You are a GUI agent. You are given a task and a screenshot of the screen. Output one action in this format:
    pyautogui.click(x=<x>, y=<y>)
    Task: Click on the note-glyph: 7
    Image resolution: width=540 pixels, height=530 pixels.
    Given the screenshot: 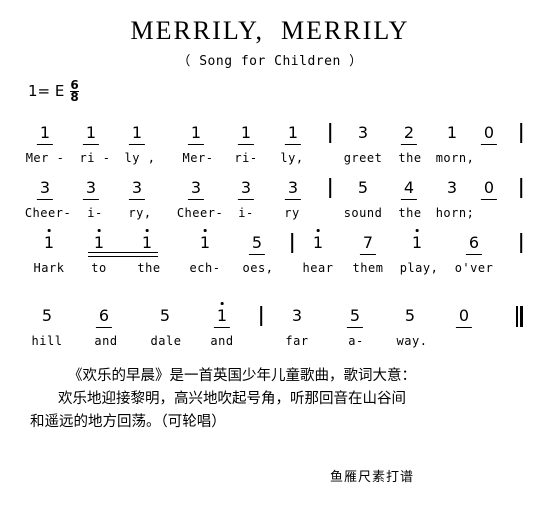 What is the action you would take?
    pyautogui.click(x=368, y=244)
    